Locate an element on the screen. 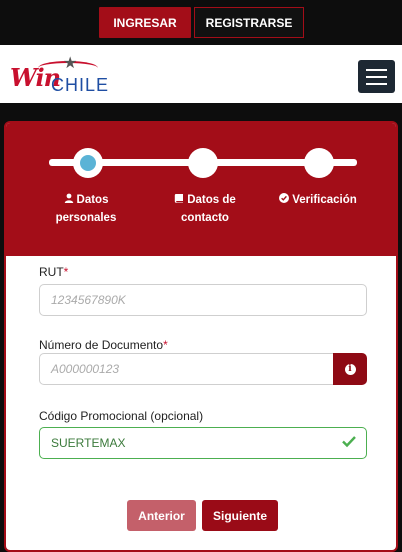 The image size is (402, 552). step-dot-1-active is located at coordinates (88, 163).